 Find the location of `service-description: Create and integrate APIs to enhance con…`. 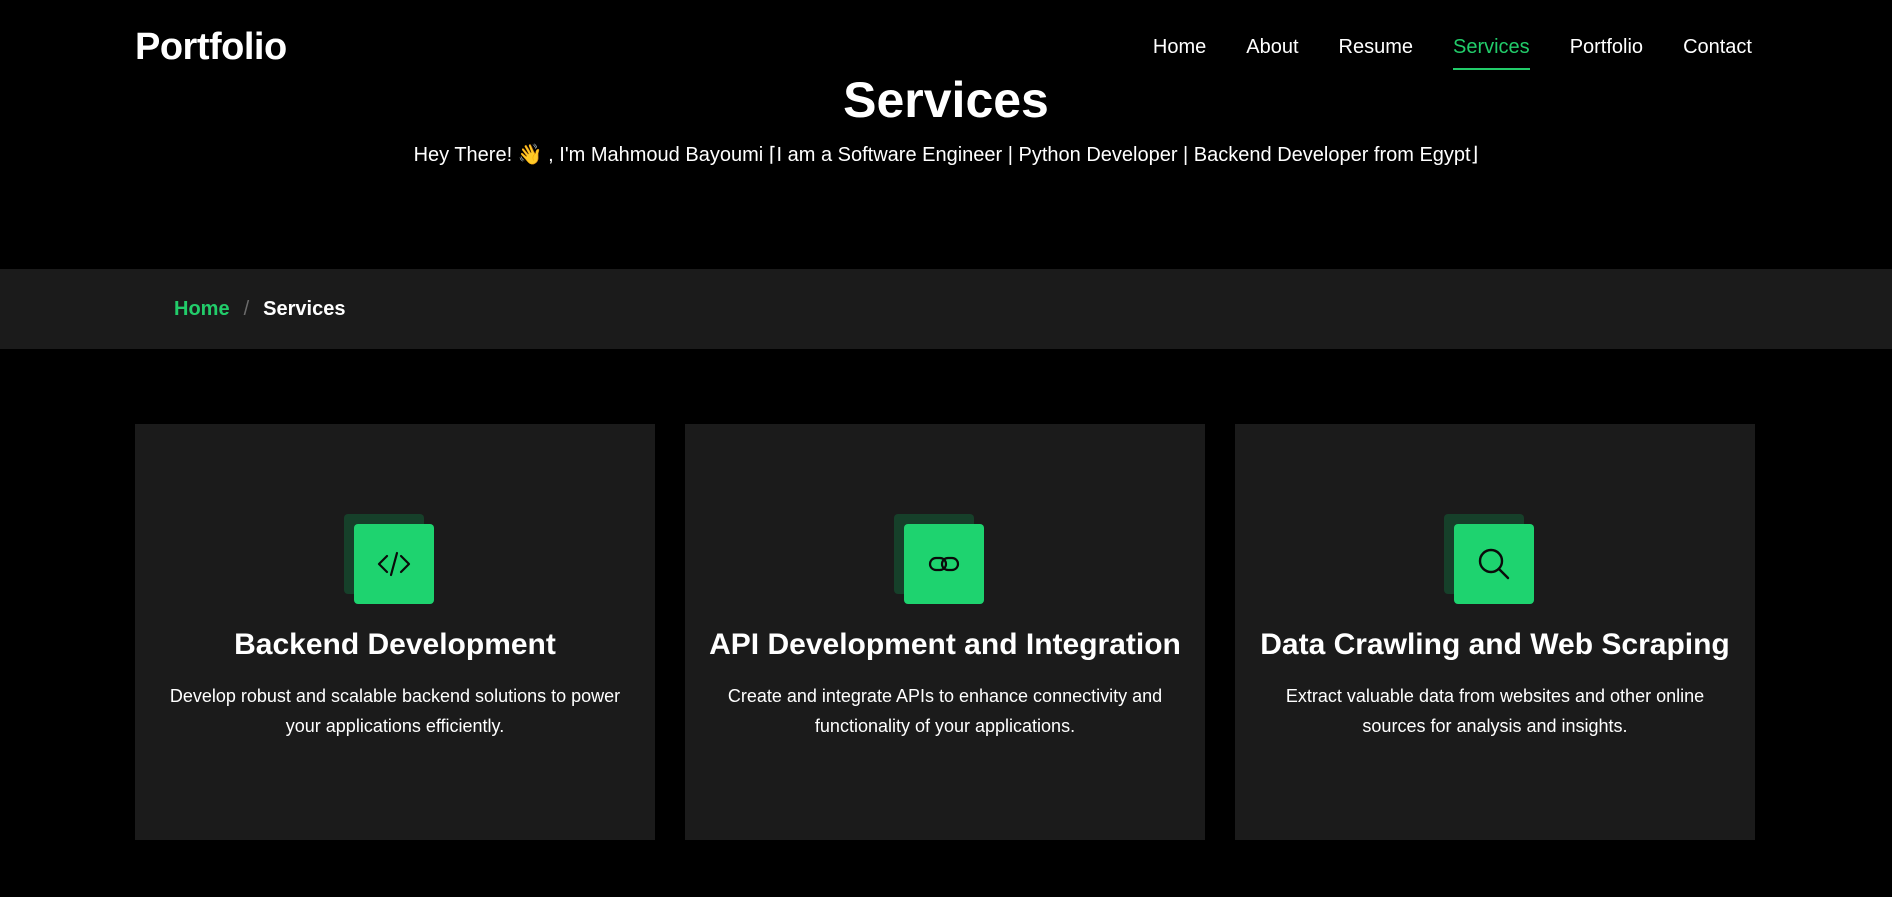

service-description: Create and integrate APIs to enhance con… is located at coordinates (945, 711).